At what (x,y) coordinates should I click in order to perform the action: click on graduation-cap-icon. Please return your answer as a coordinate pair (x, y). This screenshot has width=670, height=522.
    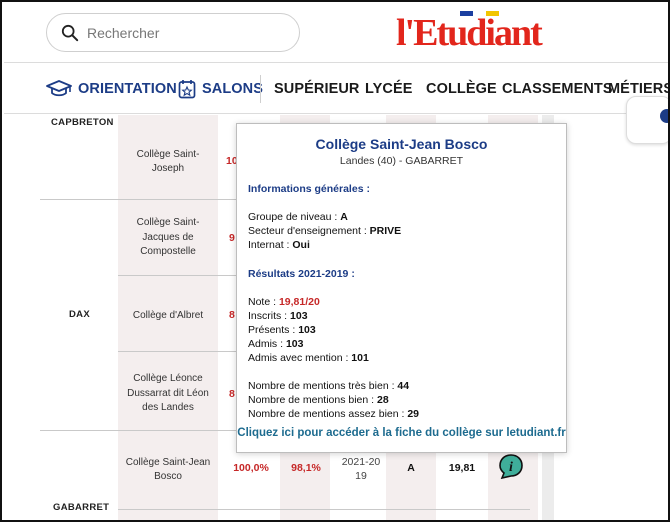
    Looking at the image, I should click on (59, 88).